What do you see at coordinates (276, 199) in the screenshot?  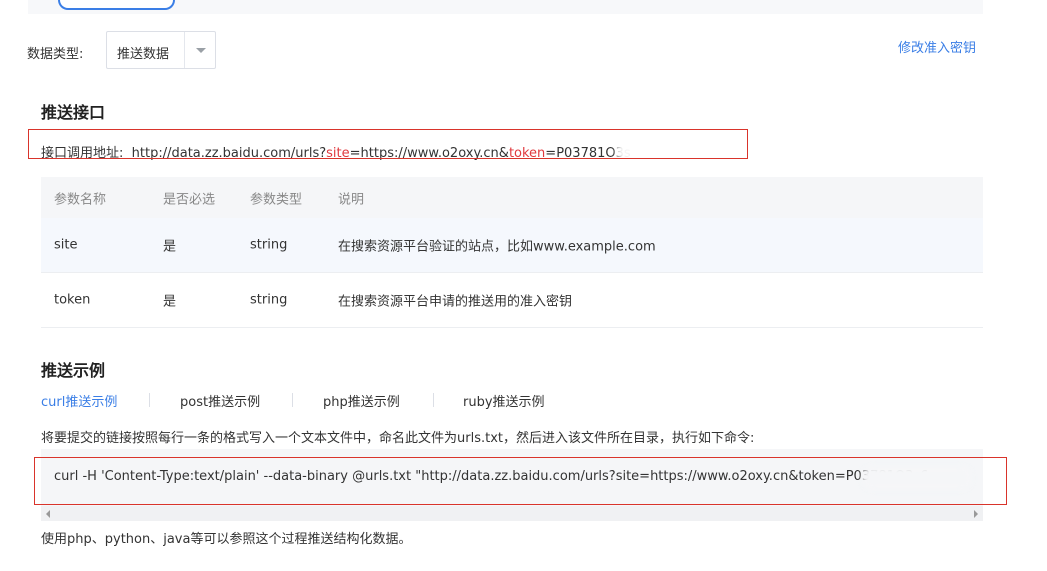 I see `table-header-cell: 参数类型` at bounding box center [276, 199].